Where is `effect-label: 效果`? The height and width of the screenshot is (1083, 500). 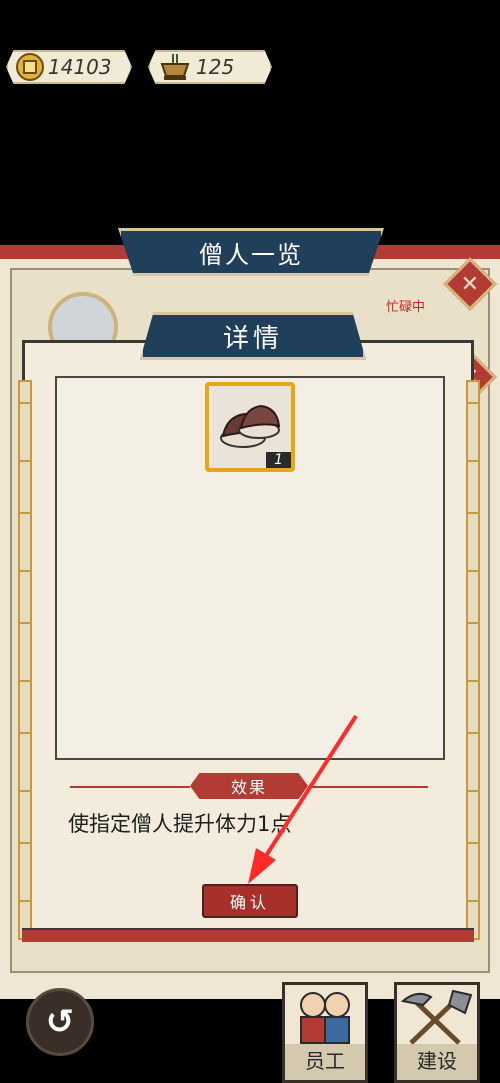
effect-label: 效果 is located at coordinates (248, 787).